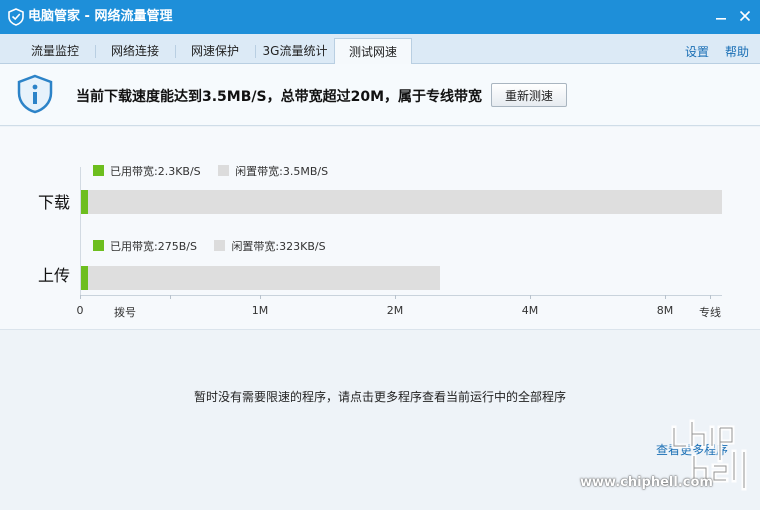 Image resolution: width=760 pixels, height=510 pixels. Describe the element at coordinates (278, 246) in the screenshot. I see `upload-idle-legend: 闲置带宽:323KB/S` at that location.